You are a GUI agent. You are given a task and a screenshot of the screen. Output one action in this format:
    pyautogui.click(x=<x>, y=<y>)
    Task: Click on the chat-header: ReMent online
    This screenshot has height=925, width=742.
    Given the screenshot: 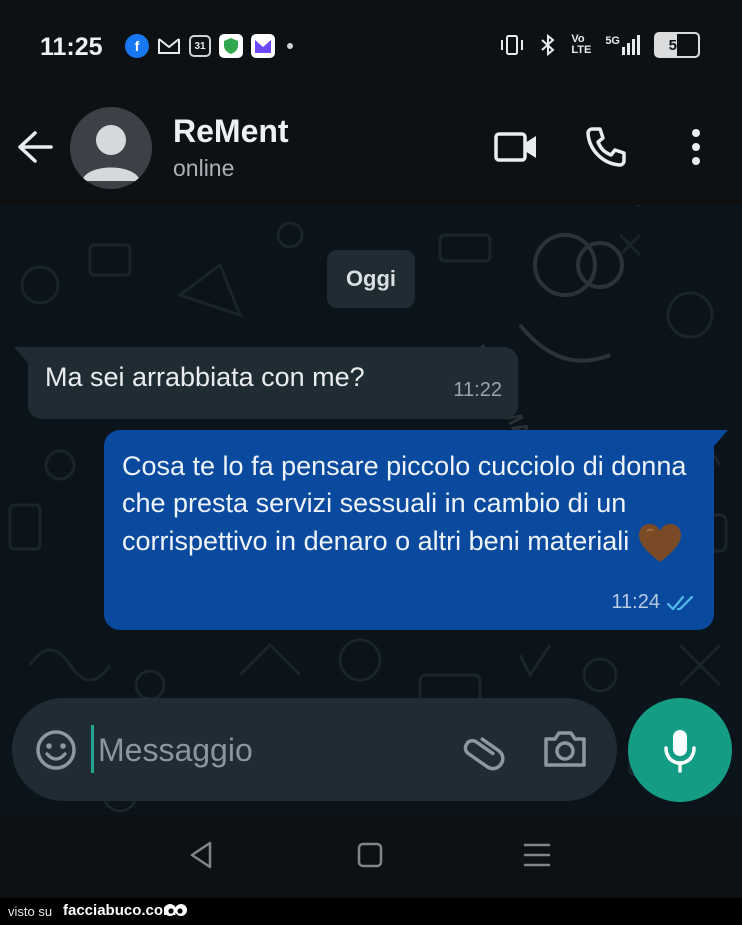 What is the action you would take?
    pyautogui.click(x=371, y=150)
    